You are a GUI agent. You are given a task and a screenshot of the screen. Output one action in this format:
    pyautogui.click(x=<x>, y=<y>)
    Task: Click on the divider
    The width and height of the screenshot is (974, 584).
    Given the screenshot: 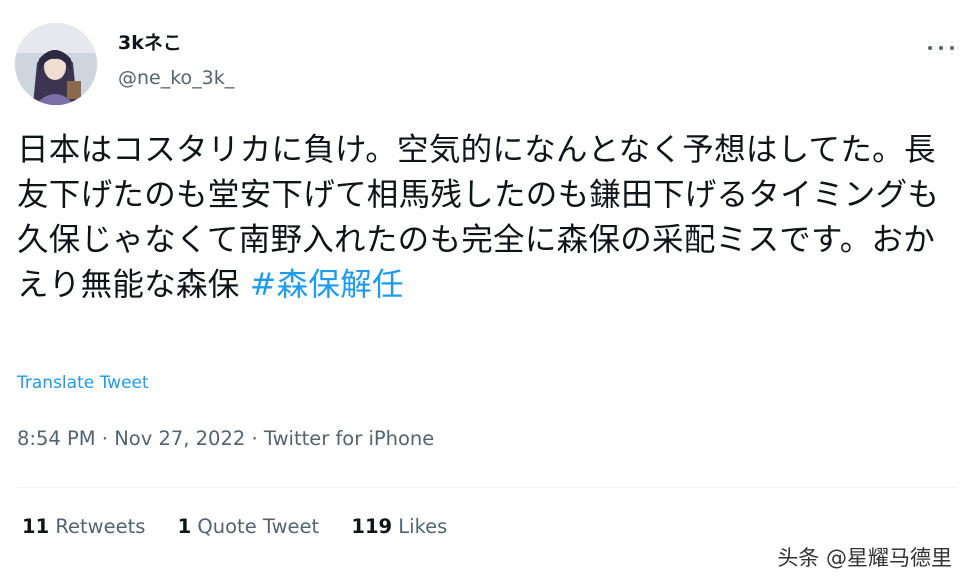 What is the action you would take?
    pyautogui.click(x=487, y=487)
    